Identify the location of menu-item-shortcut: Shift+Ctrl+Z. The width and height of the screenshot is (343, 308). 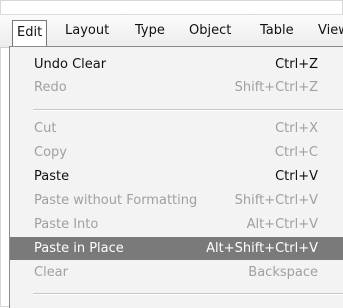
(276, 87).